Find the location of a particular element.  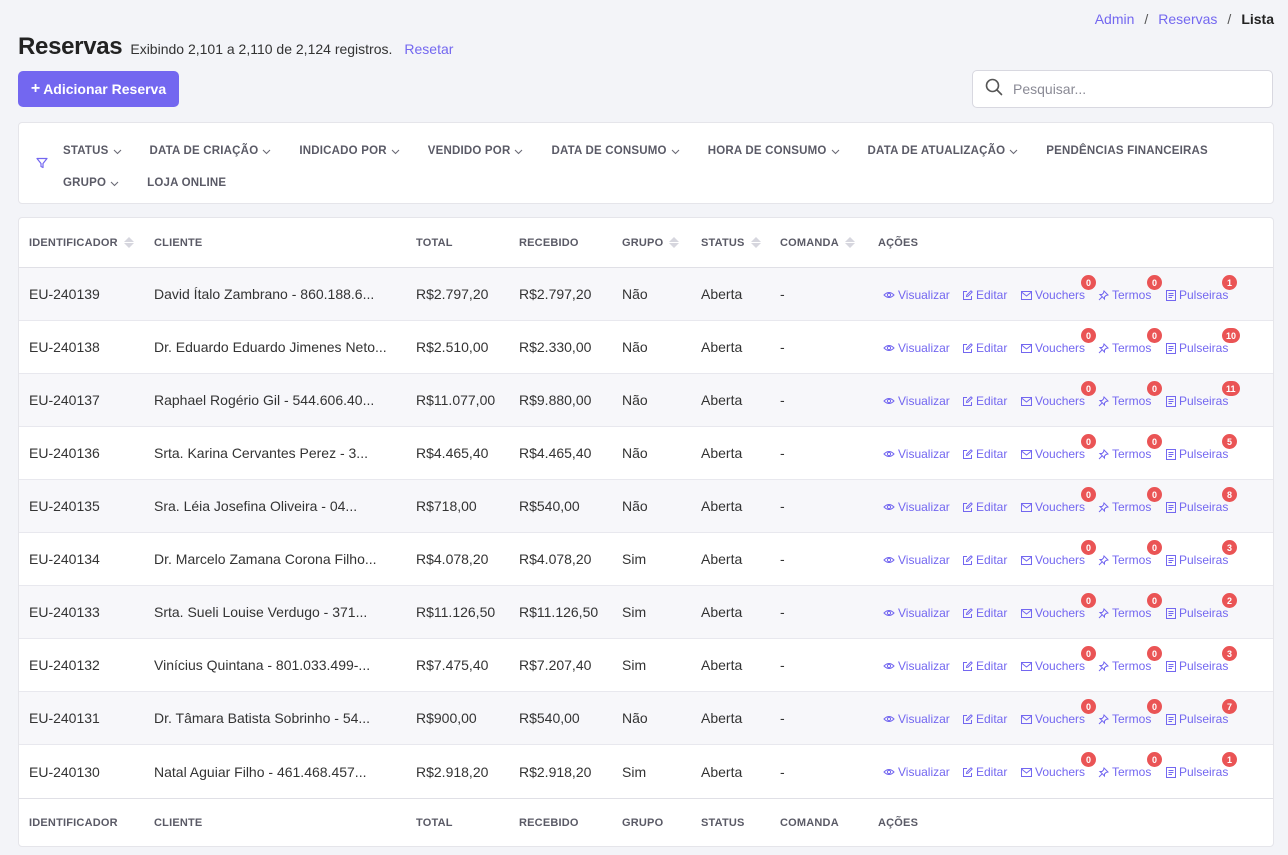

filter-icon is located at coordinates (42, 165).